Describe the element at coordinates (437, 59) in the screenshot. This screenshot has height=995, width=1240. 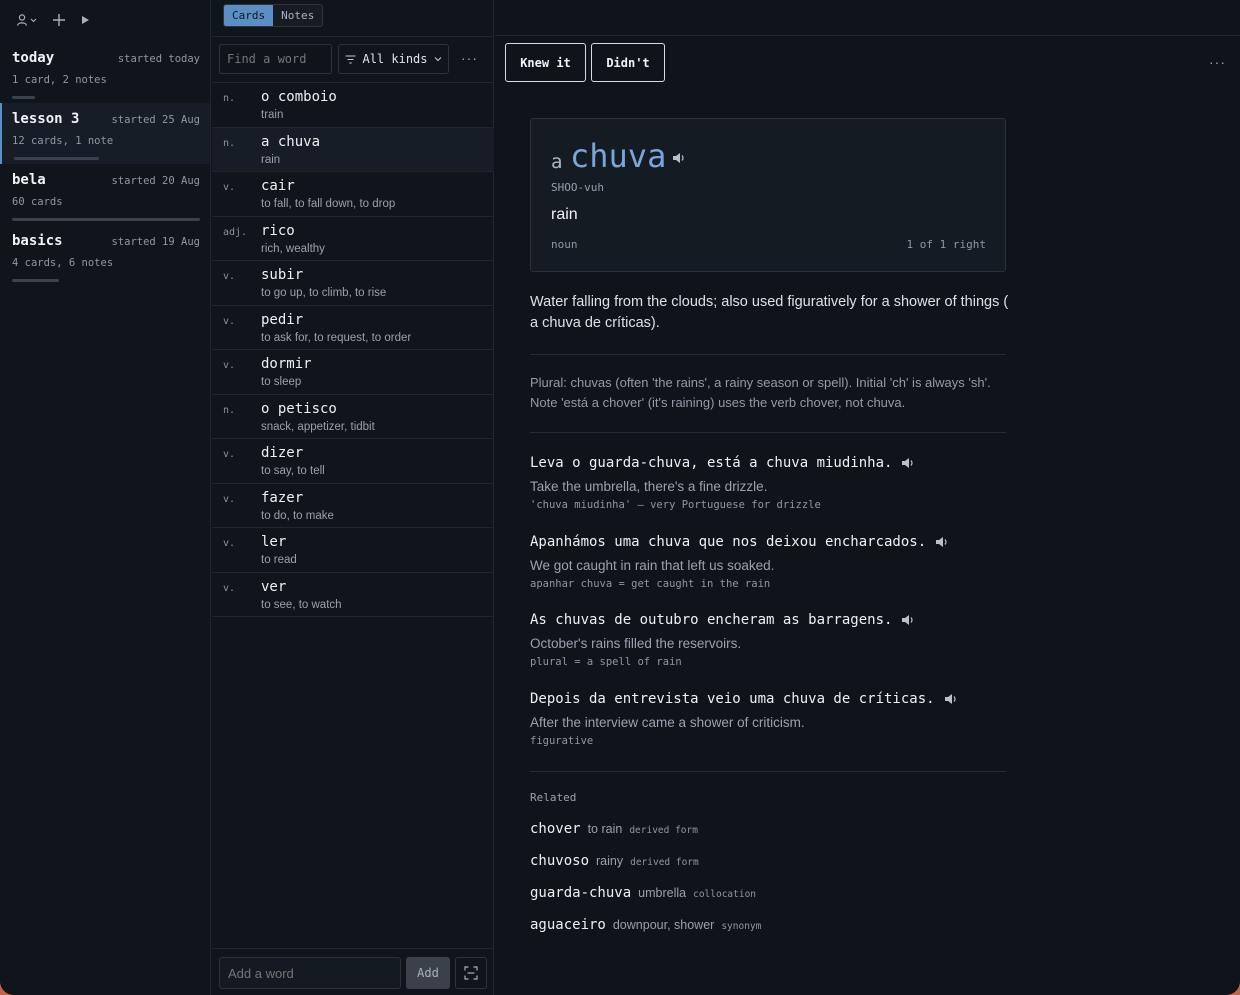
I see `chevron-down-icon` at that location.